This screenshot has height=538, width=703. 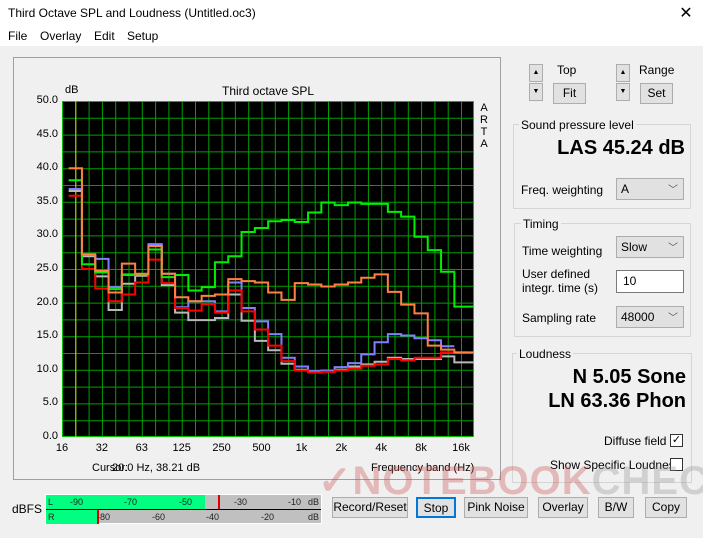 What do you see at coordinates (47, 368) in the screenshot?
I see `y-tick-label: 10.0` at bounding box center [47, 368].